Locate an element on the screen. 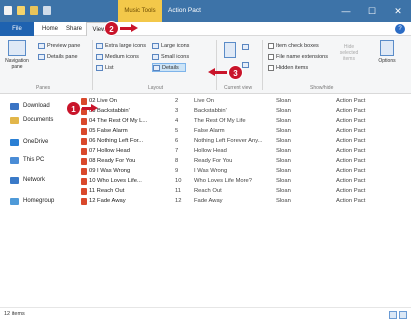  hidden-items-checkbox is located at coordinates (271, 67).